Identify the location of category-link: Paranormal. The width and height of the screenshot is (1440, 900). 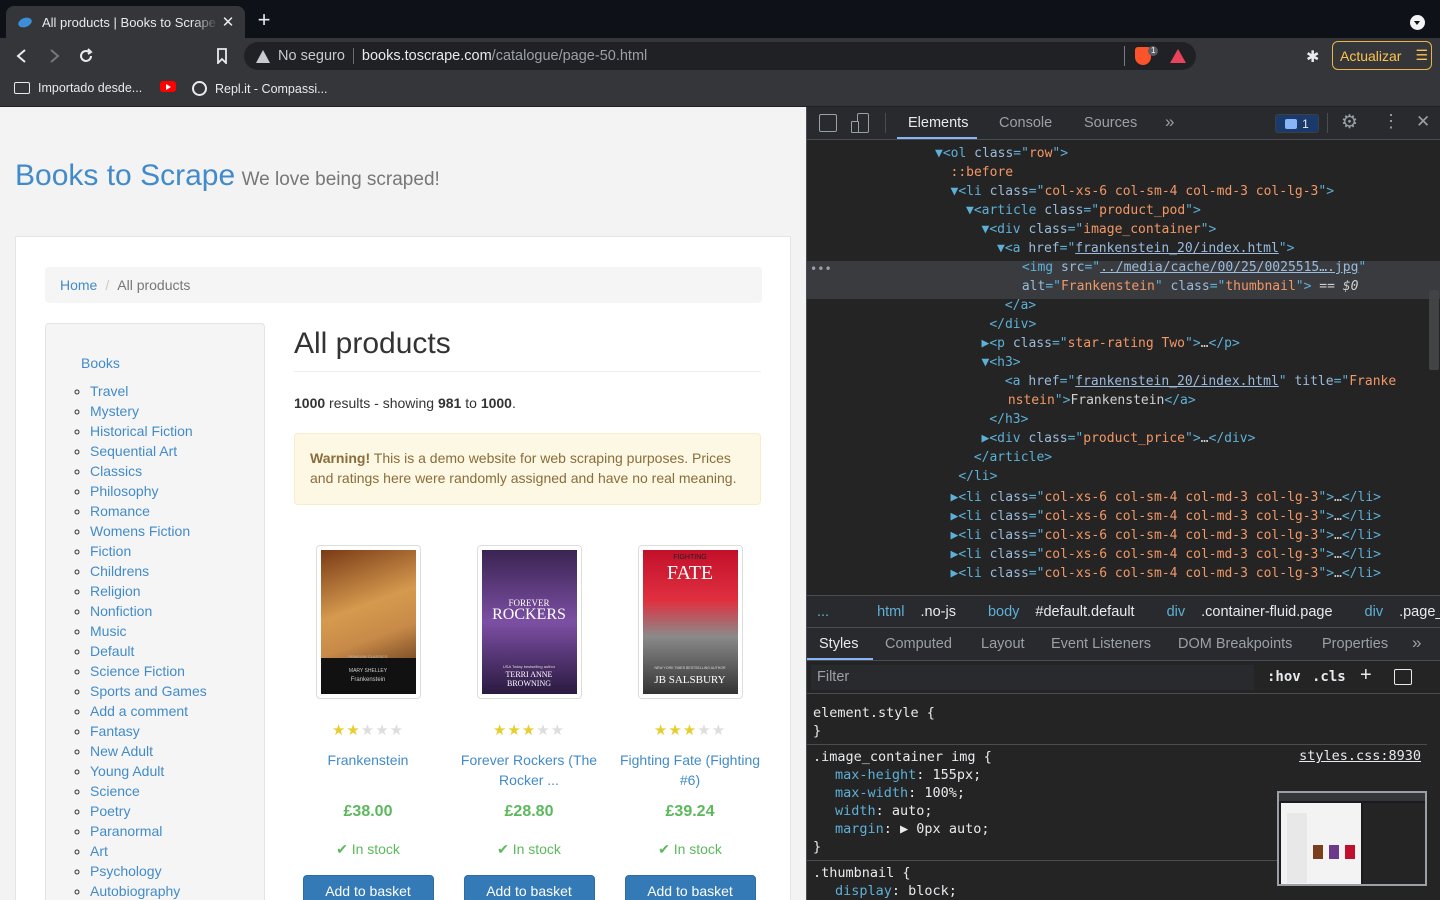
(126, 831).